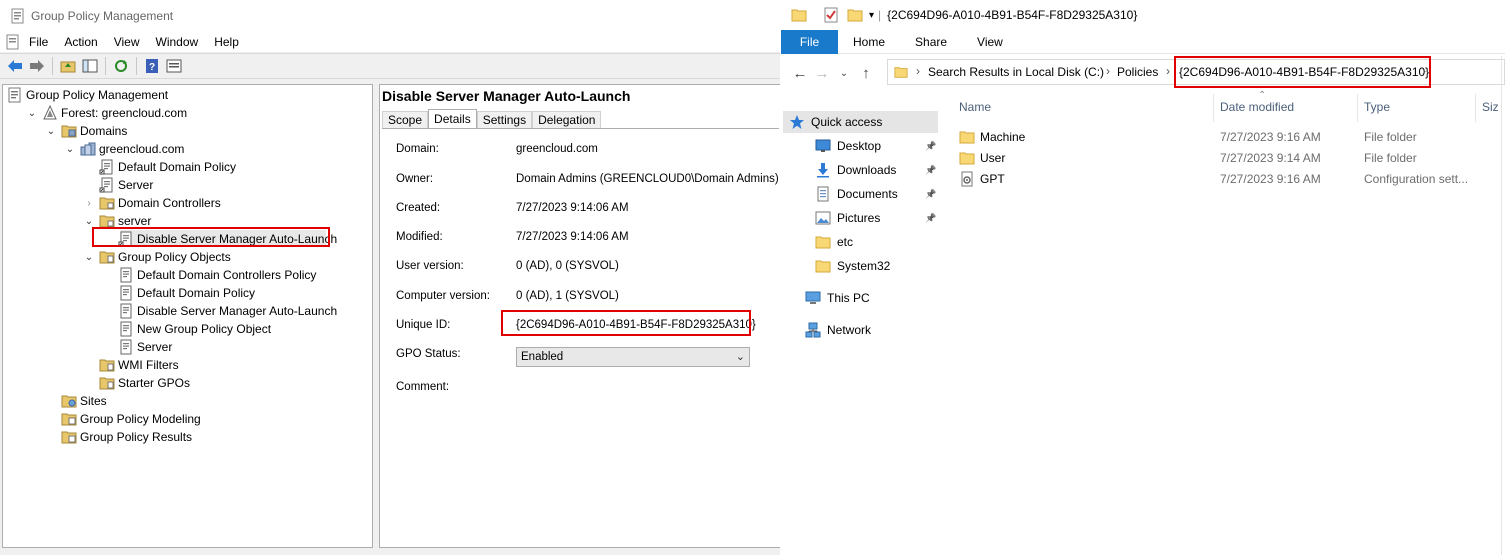  Describe the element at coordinates (136, 383) in the screenshot. I see `tree-node: Starter GPOs` at that location.